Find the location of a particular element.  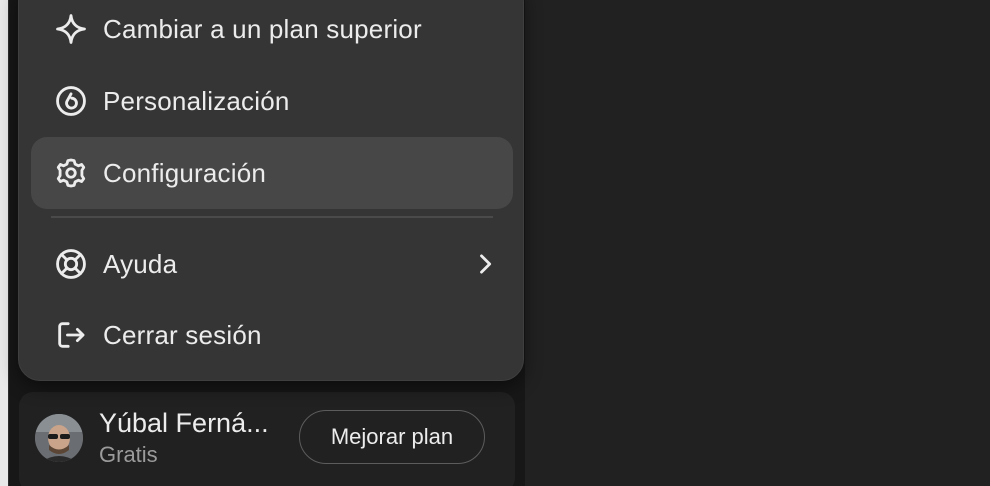

lifebuoy-icon is located at coordinates (71, 264).